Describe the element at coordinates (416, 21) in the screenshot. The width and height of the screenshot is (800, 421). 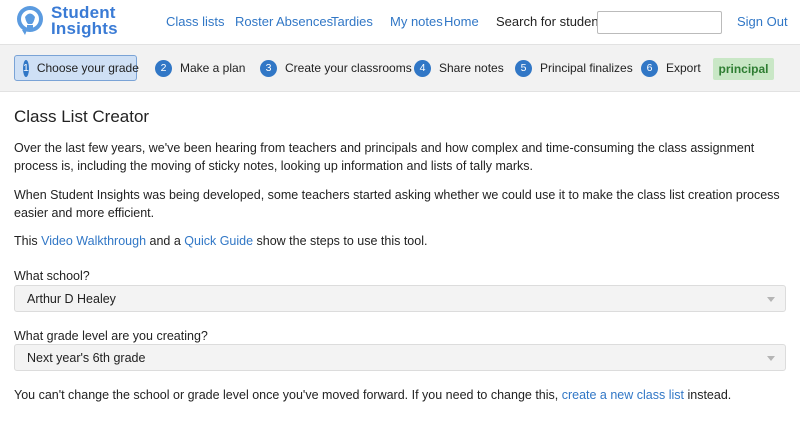
I see `nav-my-notes: My notes` at that location.